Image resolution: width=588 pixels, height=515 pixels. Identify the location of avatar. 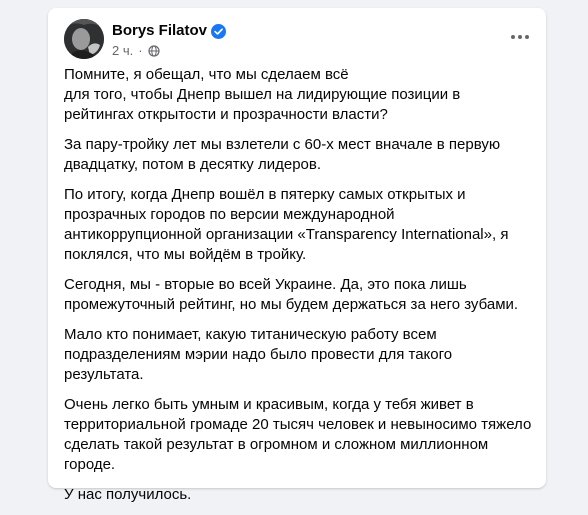
(84, 39).